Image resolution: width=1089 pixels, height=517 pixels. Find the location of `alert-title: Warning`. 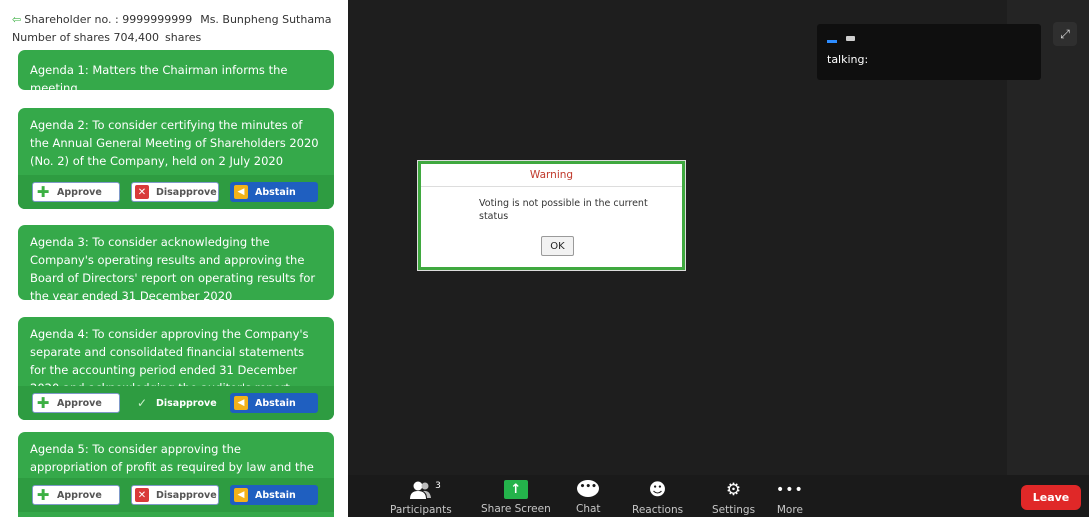

alert-title: Warning is located at coordinates (551, 175).